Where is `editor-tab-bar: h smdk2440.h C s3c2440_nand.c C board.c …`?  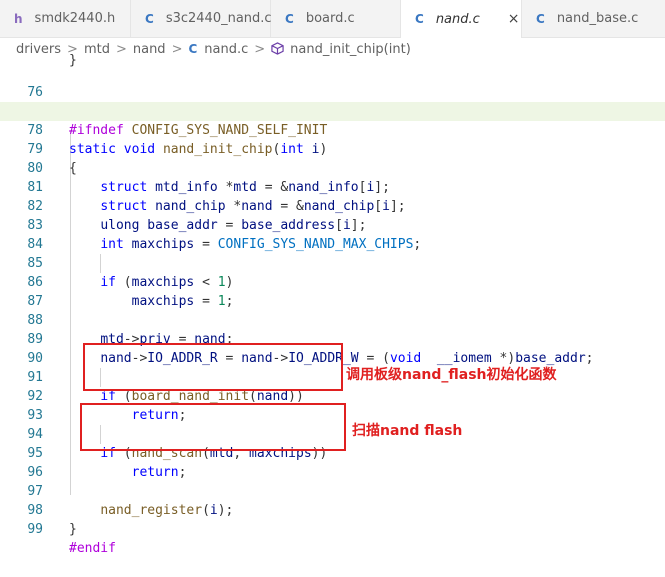
editor-tab-bar: h smdk2440.h C s3c2440_nand.c C board.c … is located at coordinates (332, 19).